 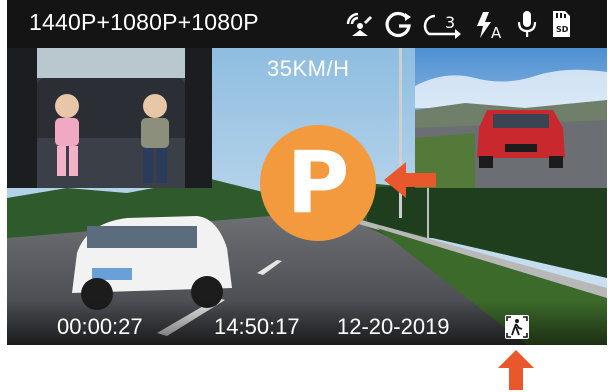 What do you see at coordinates (393, 326) in the screenshot?
I see `date-label: 12-20-2019` at bounding box center [393, 326].